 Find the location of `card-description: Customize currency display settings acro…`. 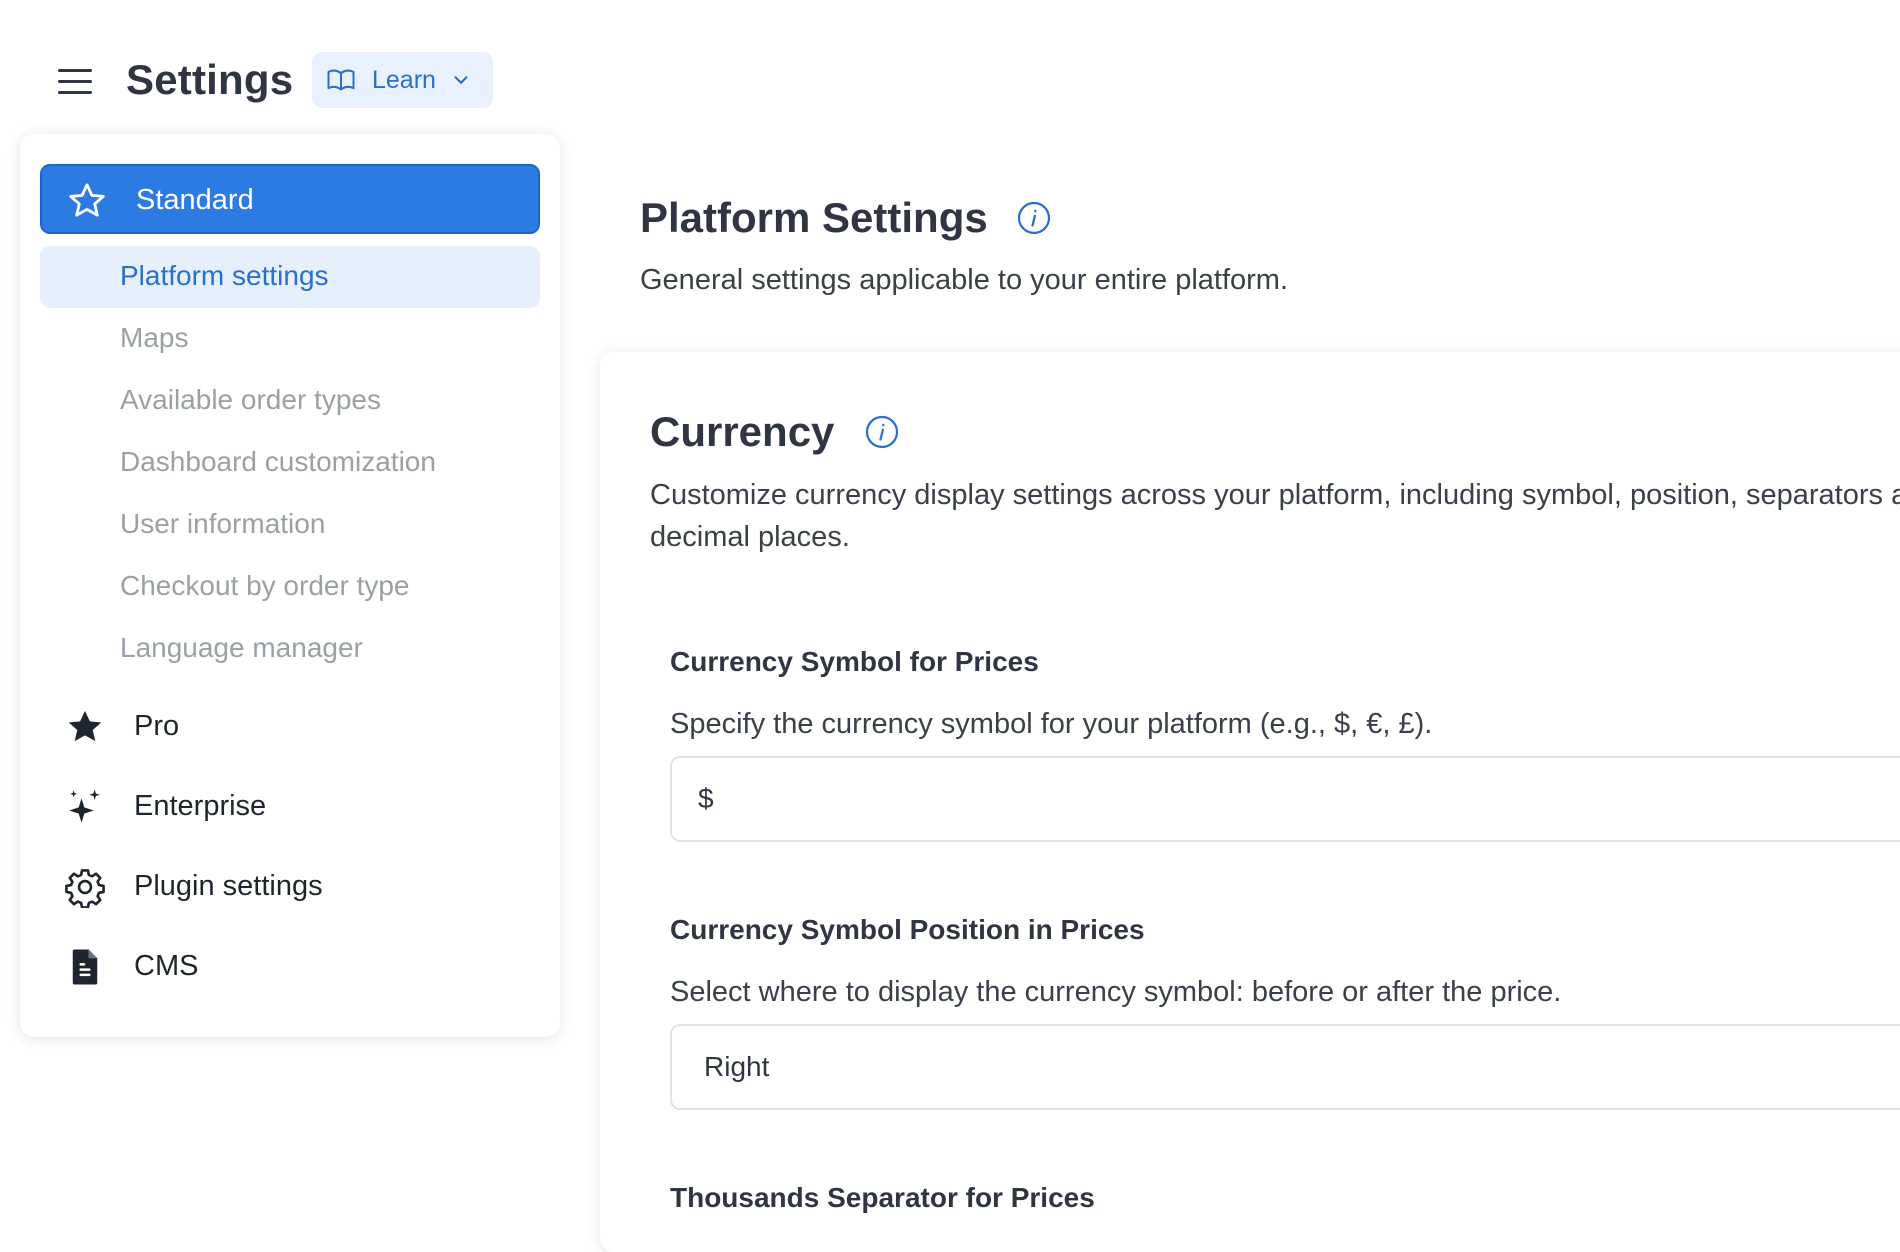

card-description: Customize currency display settings acro… is located at coordinates (1275, 516).